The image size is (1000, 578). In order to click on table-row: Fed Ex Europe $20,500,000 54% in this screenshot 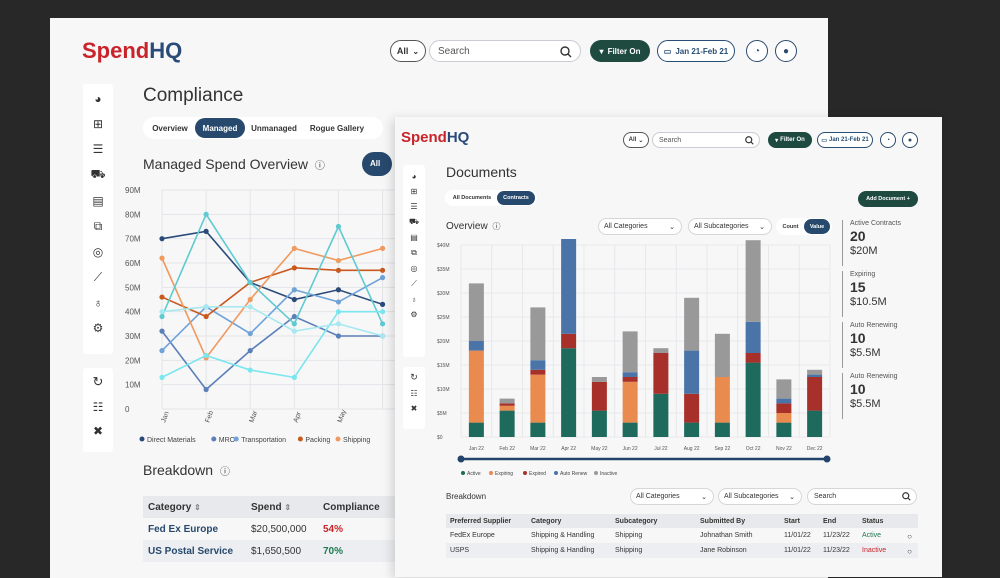, I will do `click(273, 529)`.